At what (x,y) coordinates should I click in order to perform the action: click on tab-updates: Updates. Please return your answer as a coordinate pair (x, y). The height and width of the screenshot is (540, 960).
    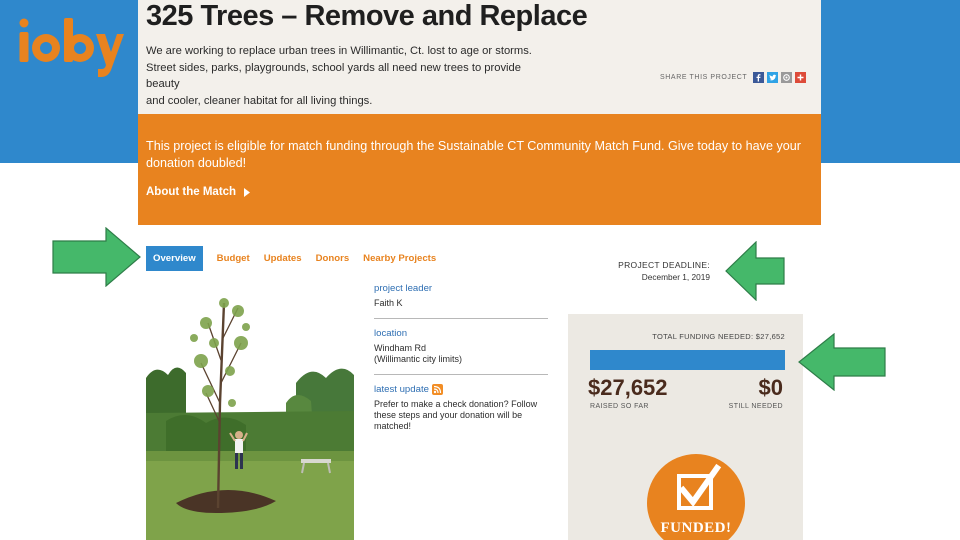
    Looking at the image, I should click on (283, 258).